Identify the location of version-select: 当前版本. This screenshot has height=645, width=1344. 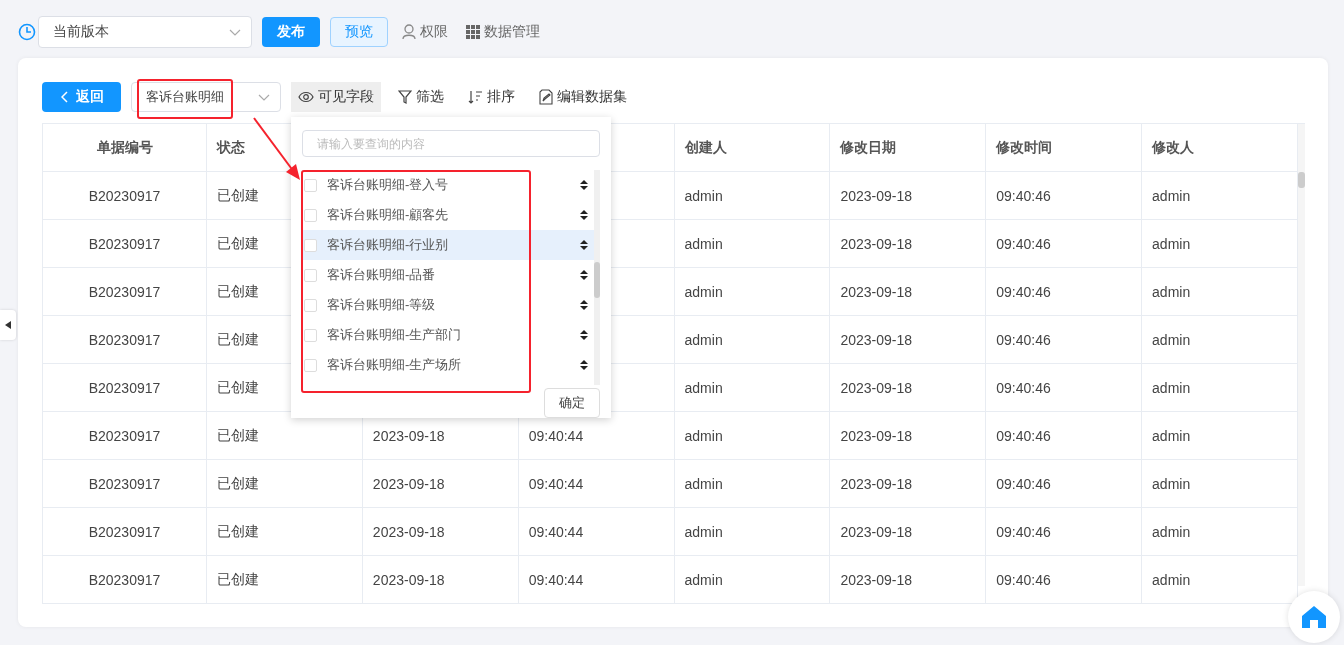
(145, 32).